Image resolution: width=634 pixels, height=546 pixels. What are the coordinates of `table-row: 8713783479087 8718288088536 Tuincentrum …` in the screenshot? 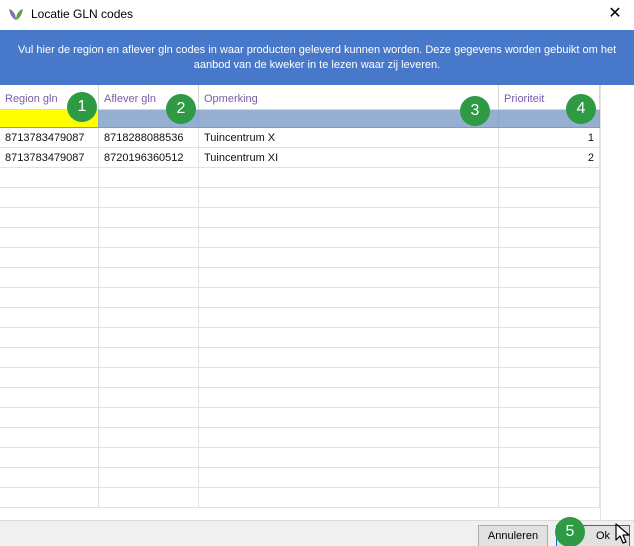 It's located at (300, 138).